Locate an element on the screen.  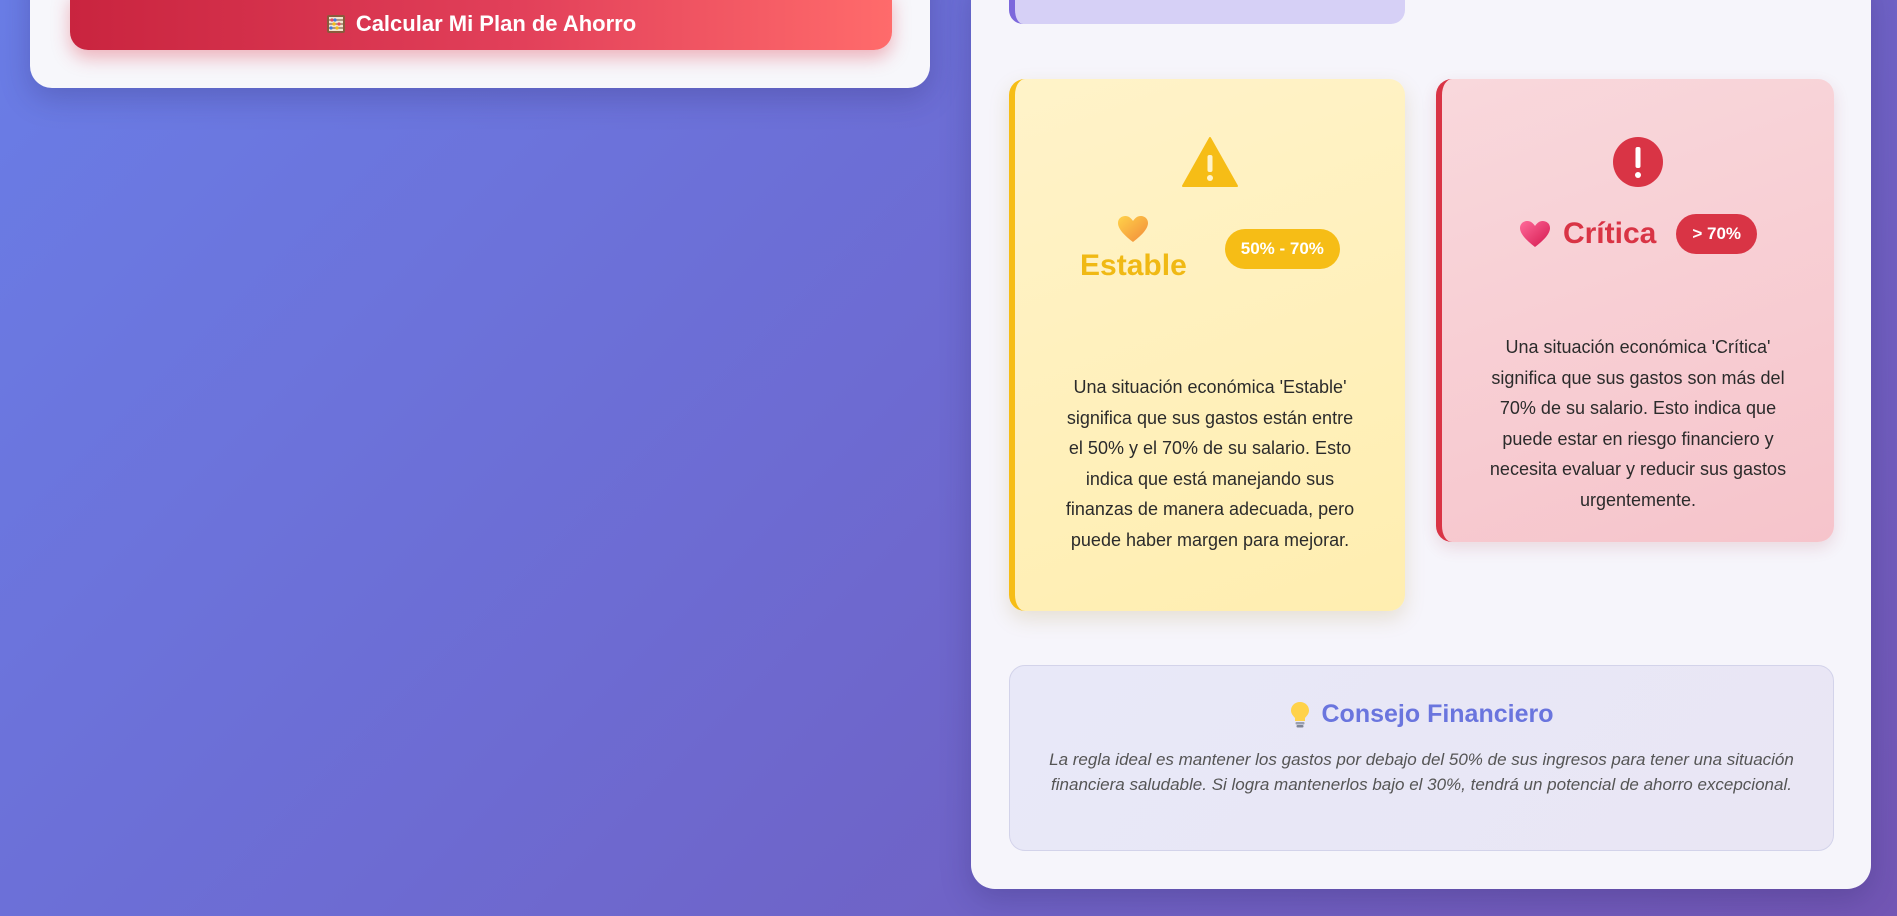
status-range-badge-critica: > 70% is located at coordinates (1717, 234).